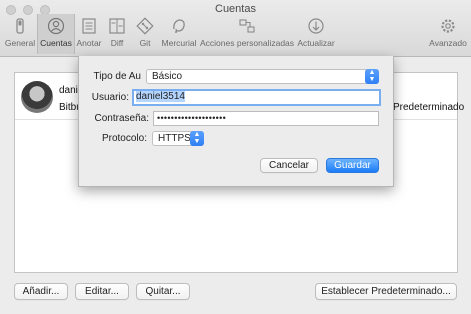  What do you see at coordinates (56, 26) in the screenshot?
I see `user-icon` at bounding box center [56, 26].